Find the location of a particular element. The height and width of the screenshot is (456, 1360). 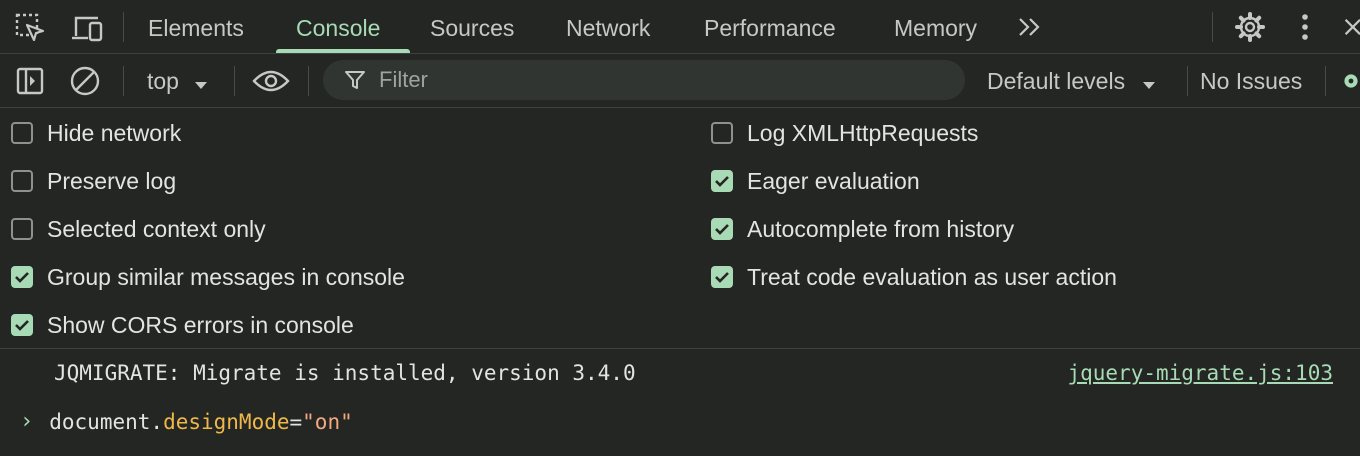

setting-group-similar: Group similar messages in console is located at coordinates (208, 277).